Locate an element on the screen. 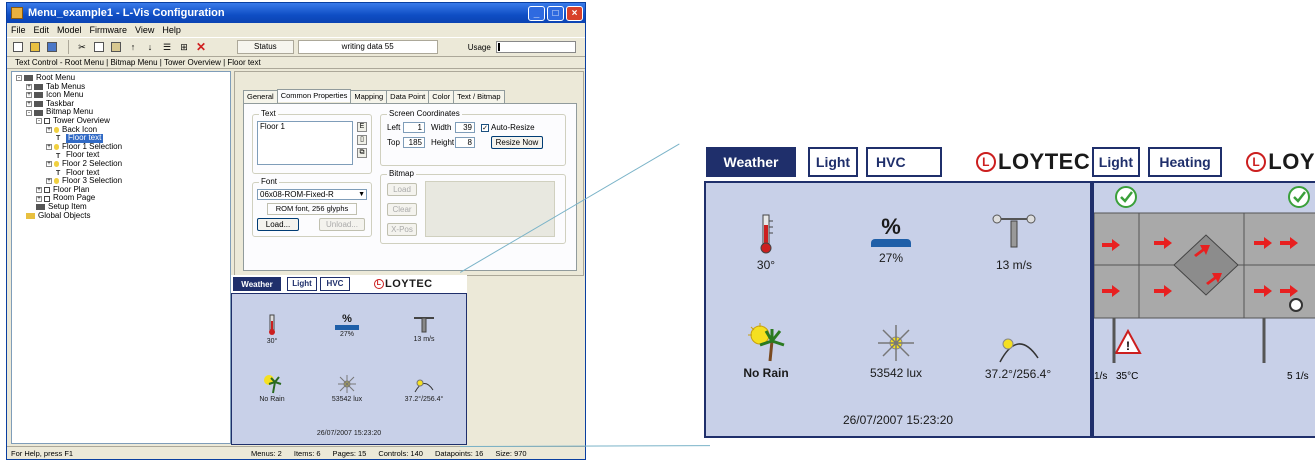 The width and height of the screenshot is (1315, 462). tree-item: + Back Icon is located at coordinates (121, 130).